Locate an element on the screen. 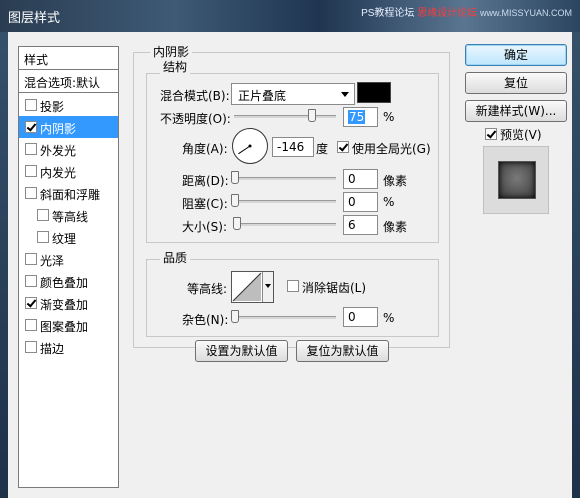  set-default-button: 设置为默认值 is located at coordinates (241, 351).